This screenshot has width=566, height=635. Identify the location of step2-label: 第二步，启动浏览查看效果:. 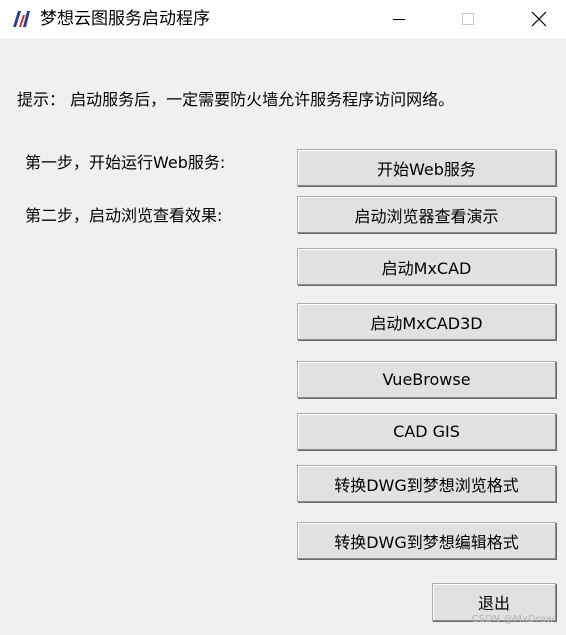
(124, 215).